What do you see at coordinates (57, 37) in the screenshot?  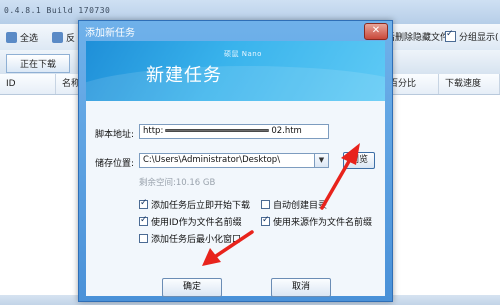 I see `reverse-select-icon` at bounding box center [57, 37].